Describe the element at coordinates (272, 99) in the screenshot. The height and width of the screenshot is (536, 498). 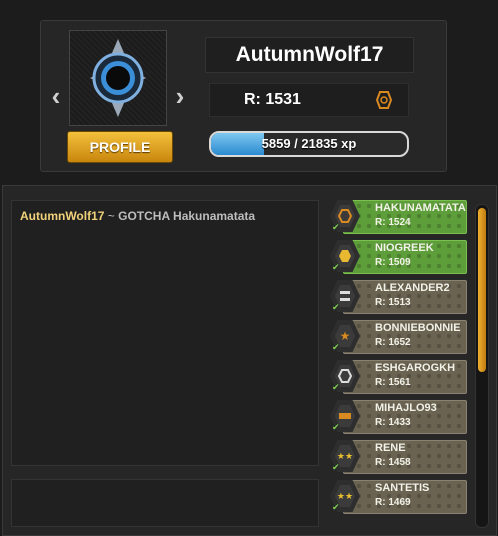
I see `rating-text: R: 1531` at that location.